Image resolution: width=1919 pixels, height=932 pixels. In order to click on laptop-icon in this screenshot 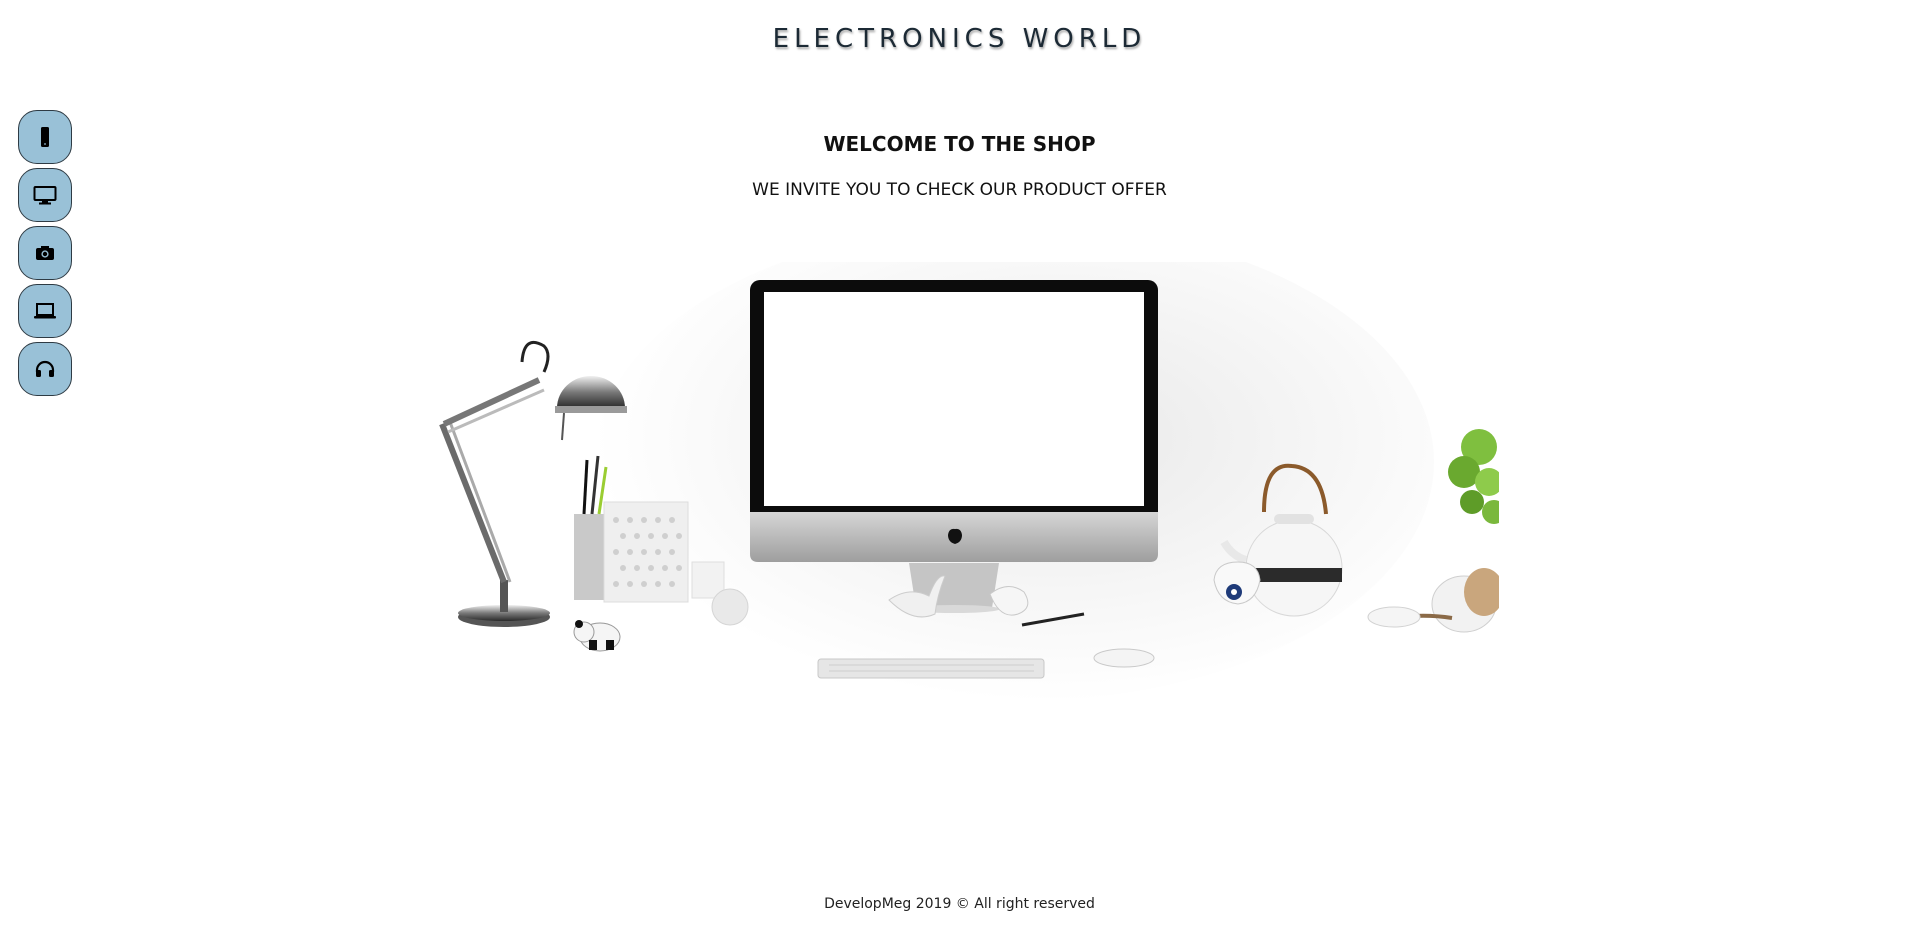, I will do `click(45, 311)`.